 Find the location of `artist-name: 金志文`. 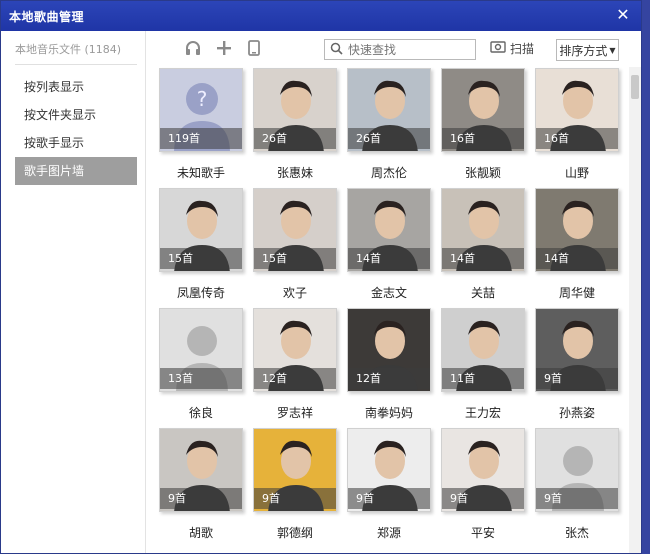

artist-name: 金志文 is located at coordinates (388, 293).